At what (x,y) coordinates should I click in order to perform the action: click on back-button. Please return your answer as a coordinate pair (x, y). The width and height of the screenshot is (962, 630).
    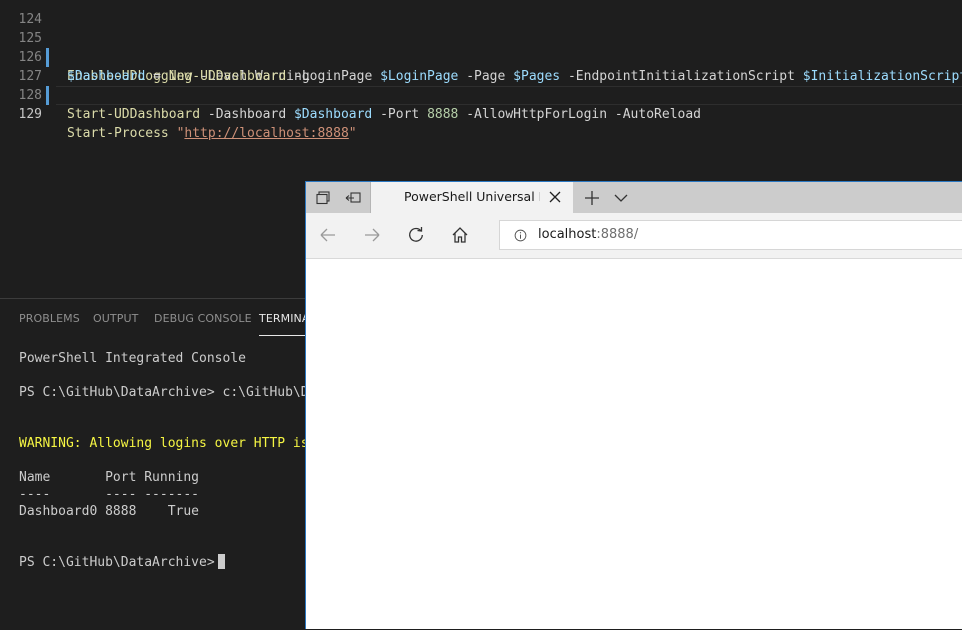
    Looking at the image, I should click on (328, 235).